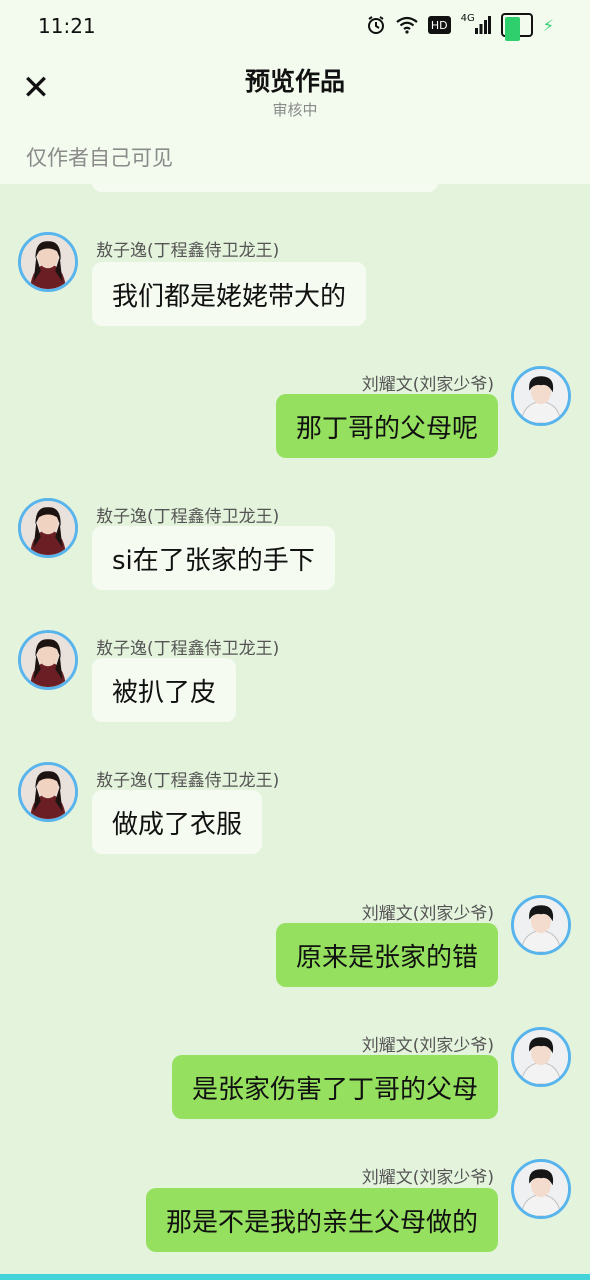 Image resolution: width=590 pixels, height=1280 pixels. What do you see at coordinates (295, 26) in the screenshot?
I see `status-bar: 11:21 HD 4G ⚡` at bounding box center [295, 26].